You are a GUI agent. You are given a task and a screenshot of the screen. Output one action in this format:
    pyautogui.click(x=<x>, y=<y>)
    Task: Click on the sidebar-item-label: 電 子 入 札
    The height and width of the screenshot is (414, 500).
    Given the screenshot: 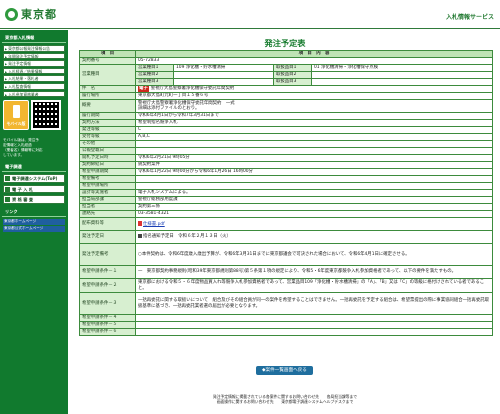 What is the action you would take?
    pyautogui.click(x=23, y=189)
    